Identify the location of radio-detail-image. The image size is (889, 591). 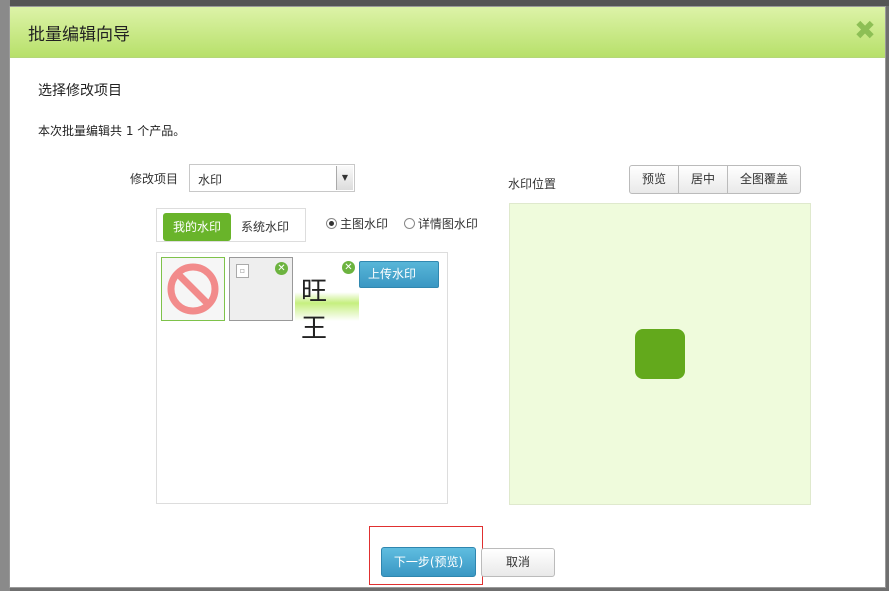
(409, 223).